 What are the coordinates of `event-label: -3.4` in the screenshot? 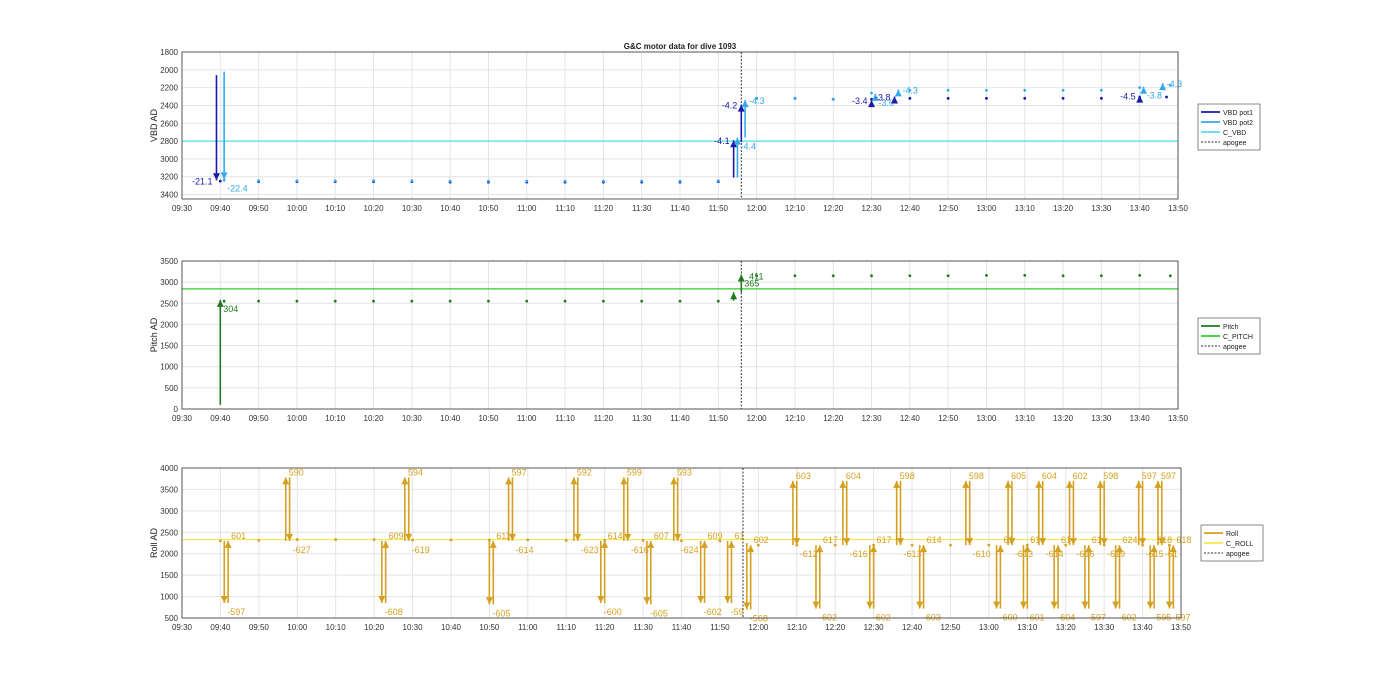 It's located at (860, 101).